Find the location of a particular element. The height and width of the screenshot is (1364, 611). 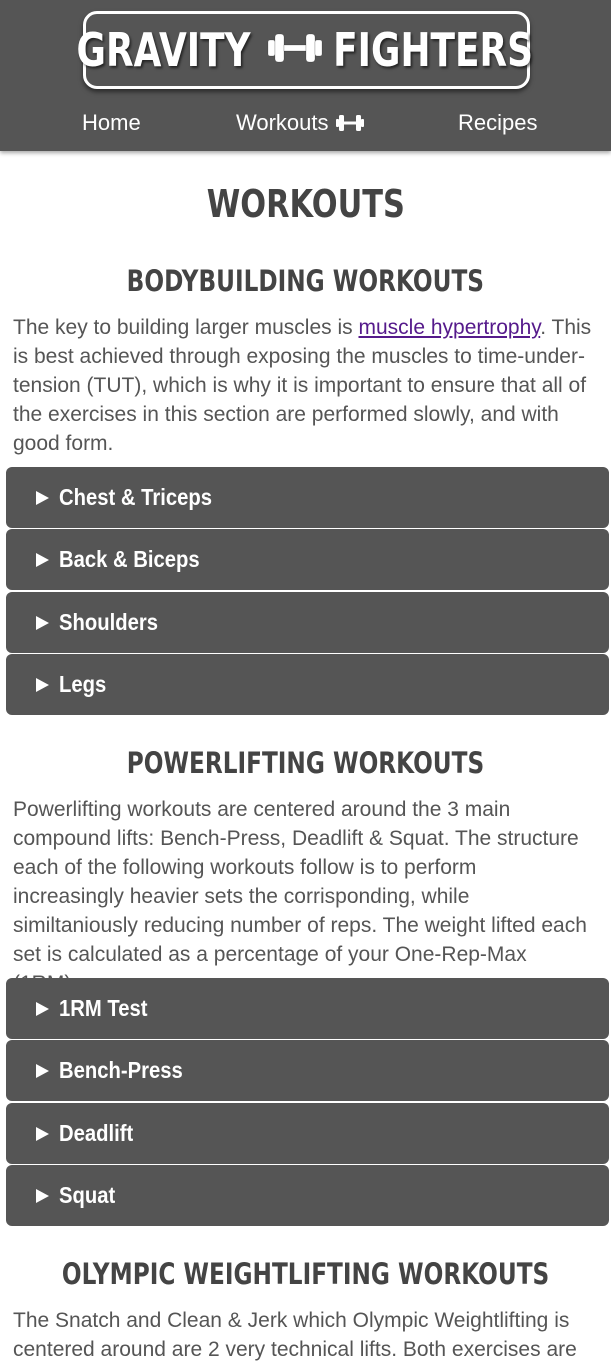

accordion-back-biceps: Back & Biceps is located at coordinates (307, 559).